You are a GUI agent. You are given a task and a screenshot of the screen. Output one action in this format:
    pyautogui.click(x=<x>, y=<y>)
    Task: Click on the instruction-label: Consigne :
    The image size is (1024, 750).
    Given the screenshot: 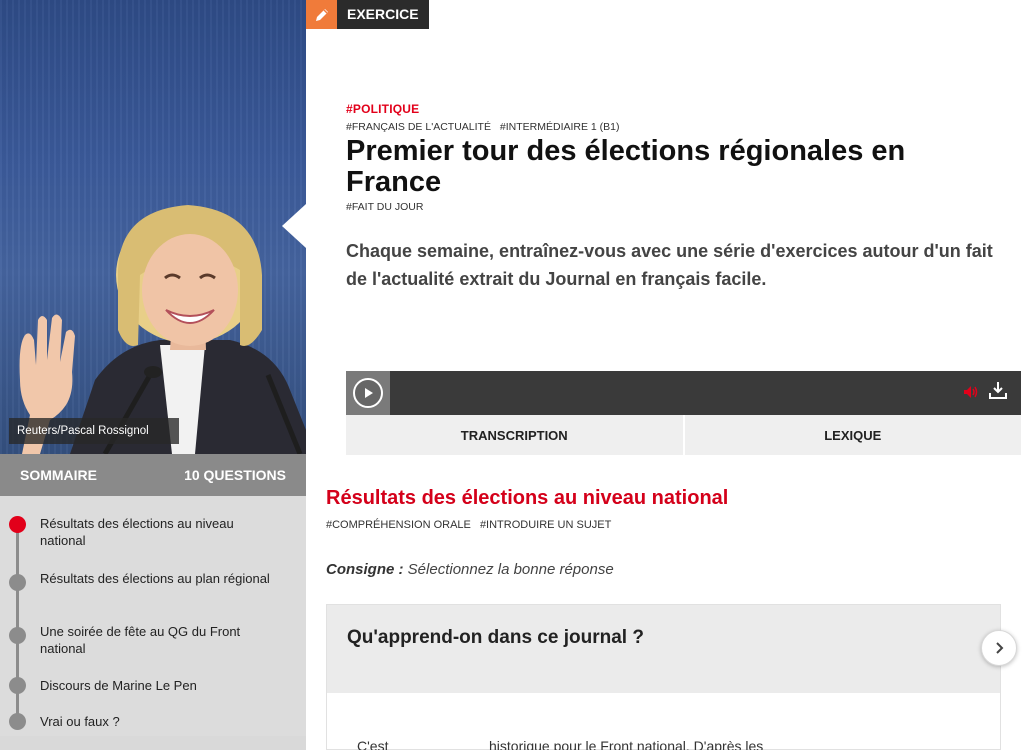 What is the action you would take?
    pyautogui.click(x=365, y=569)
    